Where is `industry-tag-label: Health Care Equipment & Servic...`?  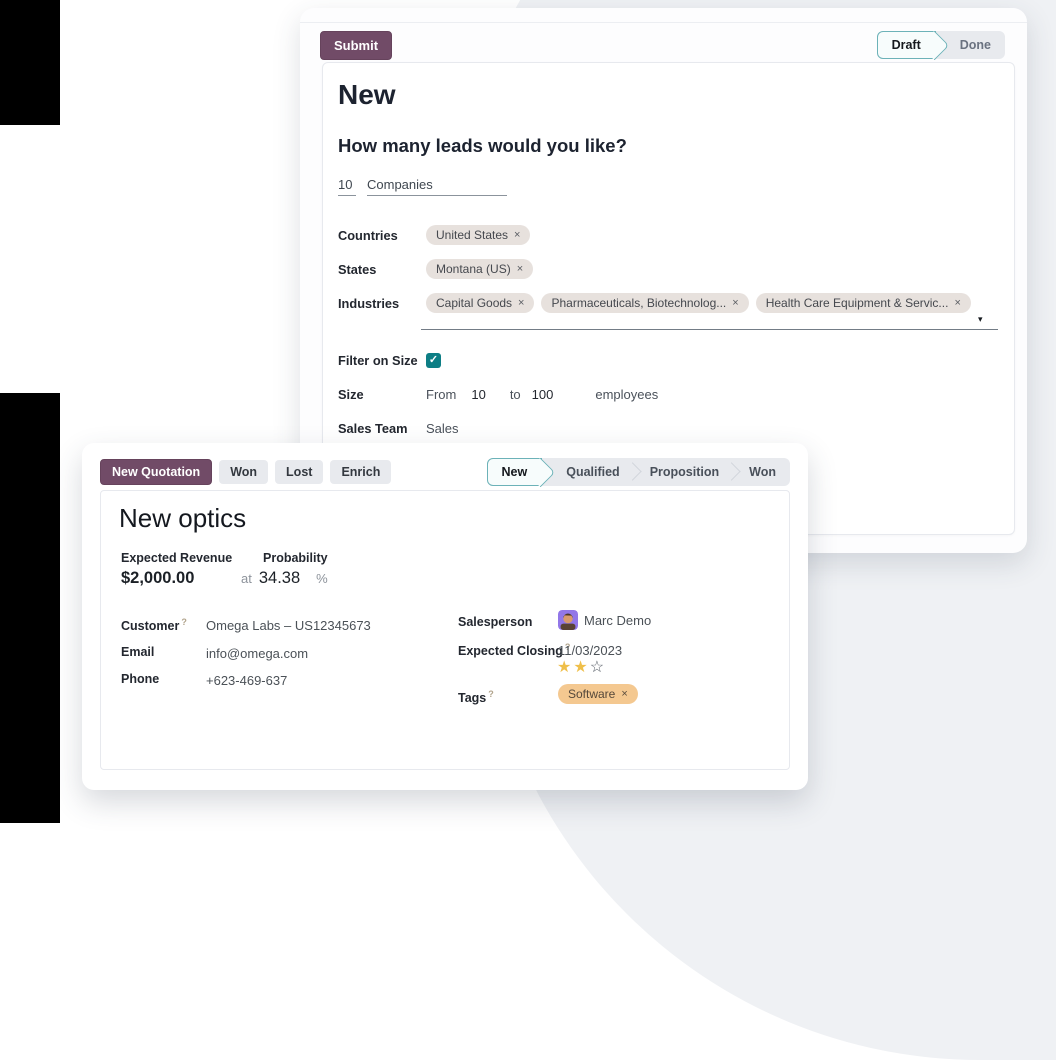
industry-tag-label: Health Care Equipment & Servic... is located at coordinates (857, 303).